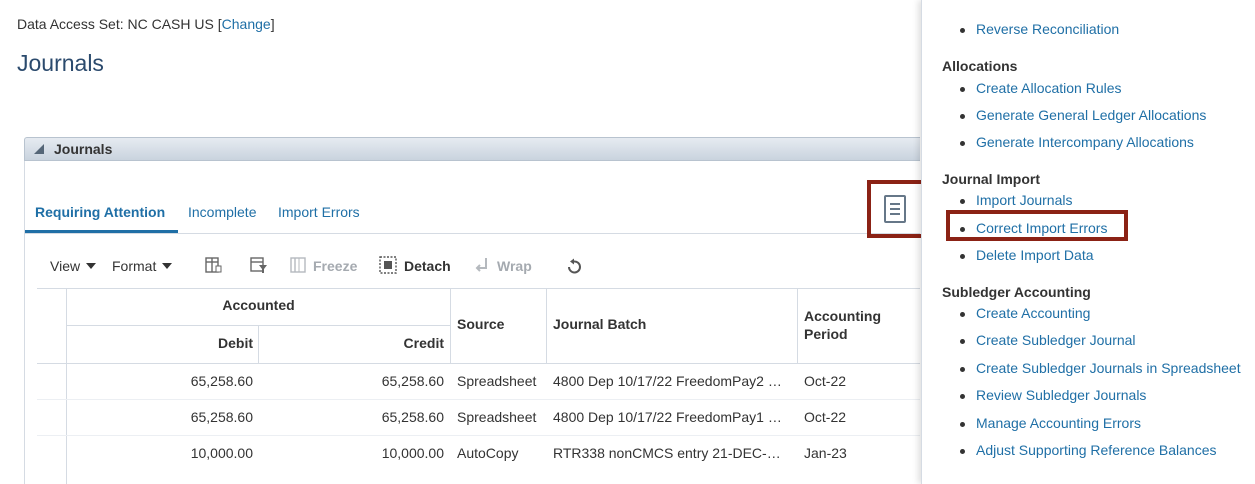 This screenshot has width=1255, height=484. What do you see at coordinates (1085, 142) in the screenshot?
I see `generate-intercompany-allocations-link: Generate Intercompany Allocations` at bounding box center [1085, 142].